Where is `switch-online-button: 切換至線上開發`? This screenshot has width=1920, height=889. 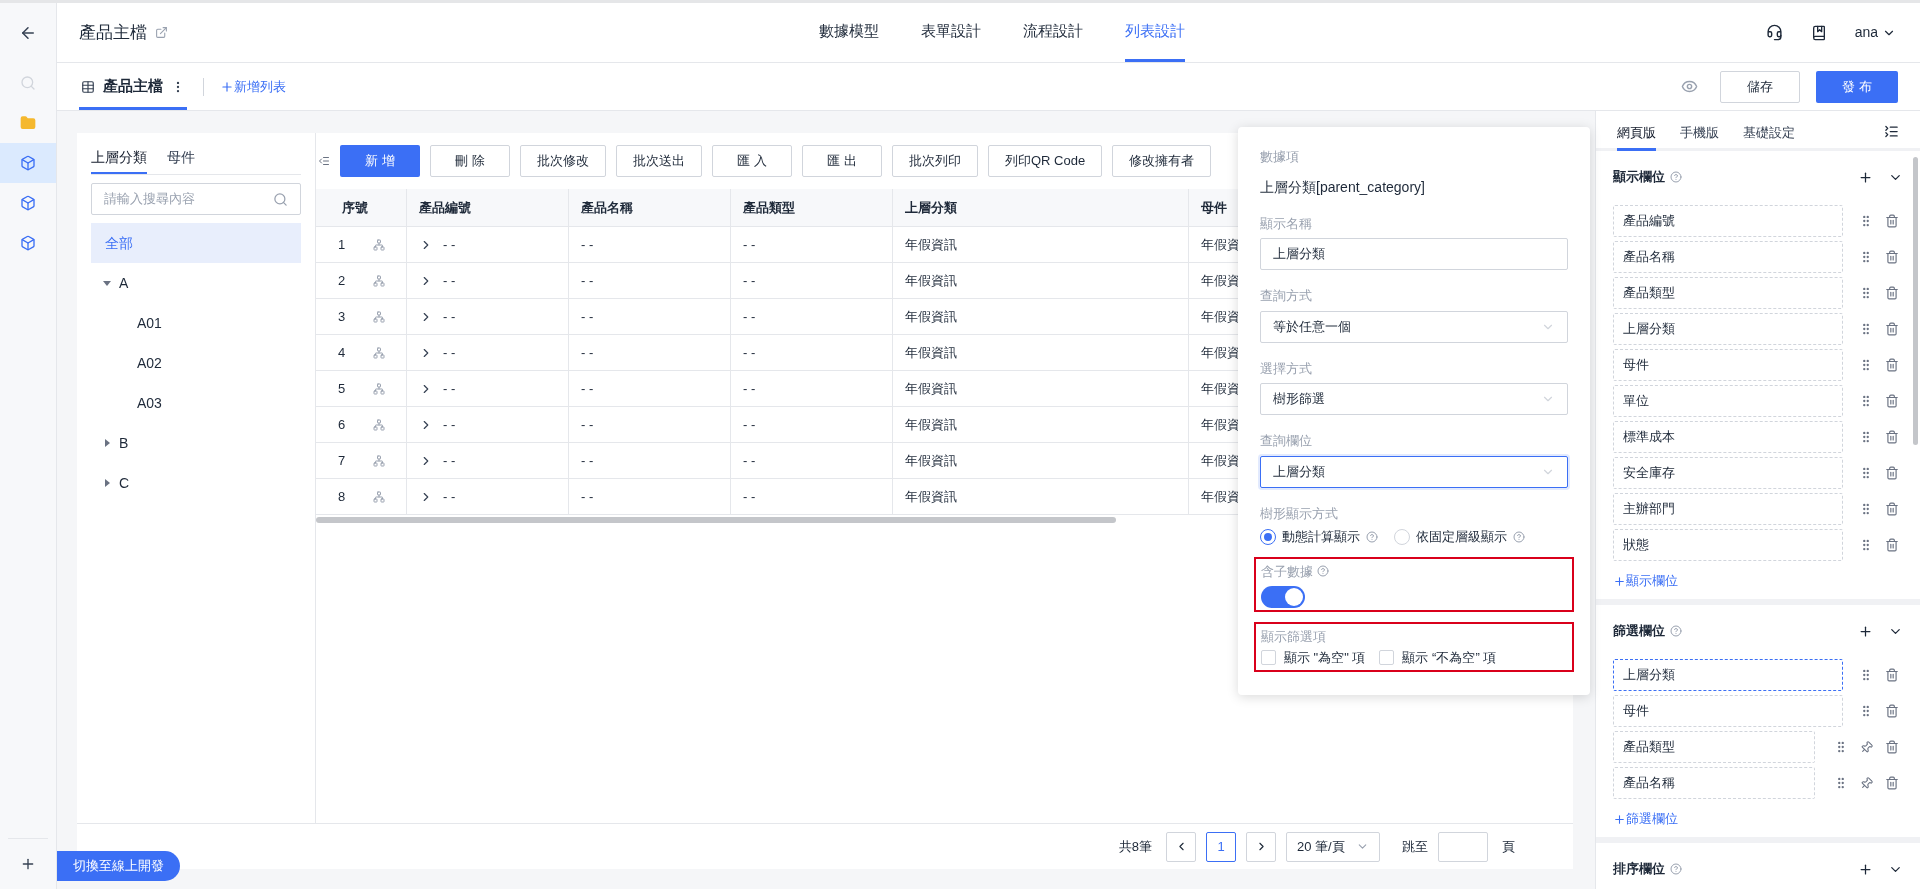 switch-online-button: 切換至線上開發 is located at coordinates (118, 866).